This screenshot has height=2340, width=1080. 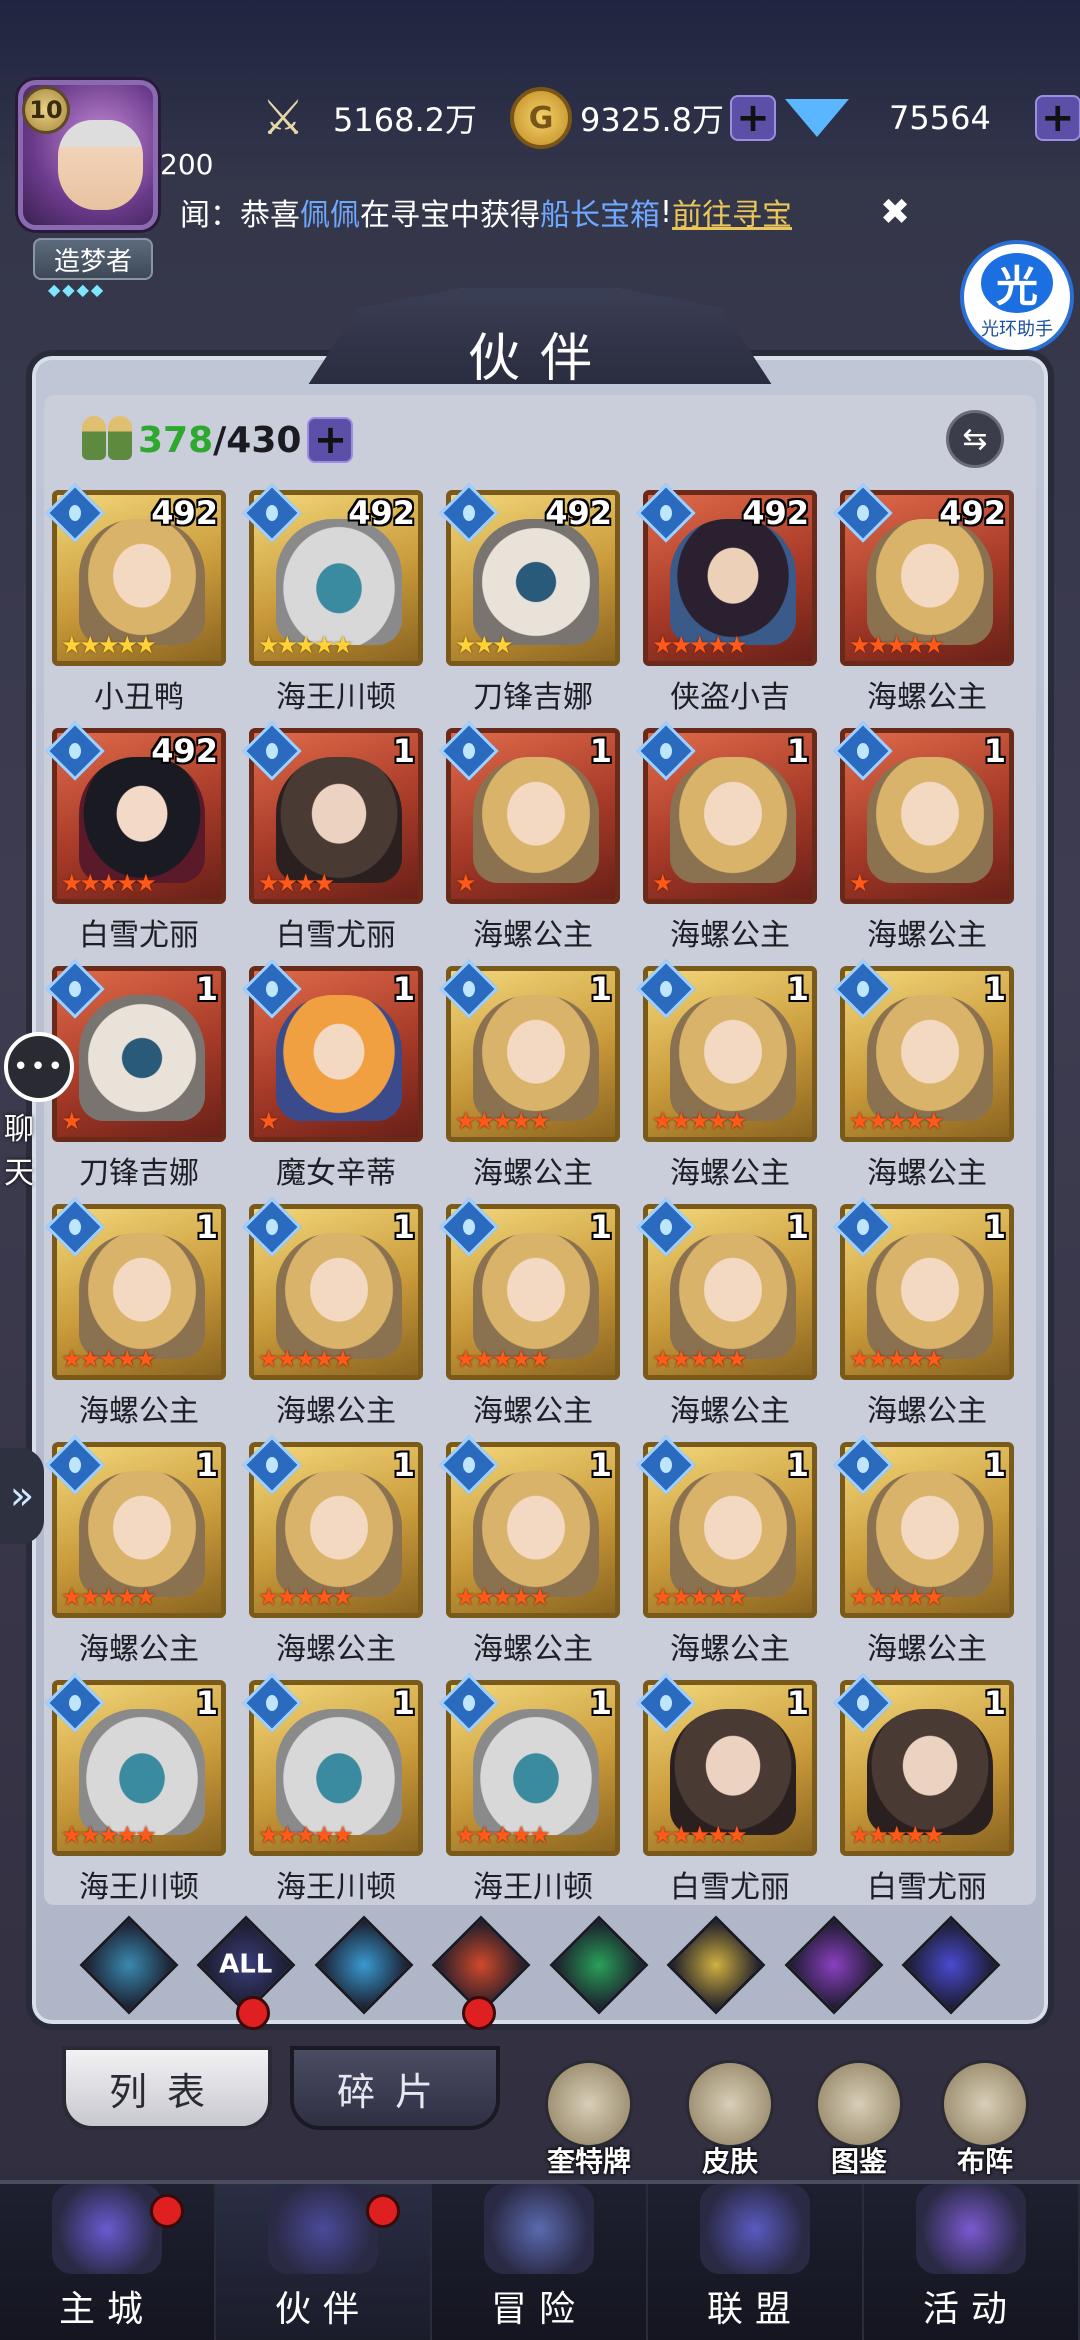 What do you see at coordinates (77, 289) in the screenshot?
I see `rank-stars: ◆◆◆◆` at bounding box center [77, 289].